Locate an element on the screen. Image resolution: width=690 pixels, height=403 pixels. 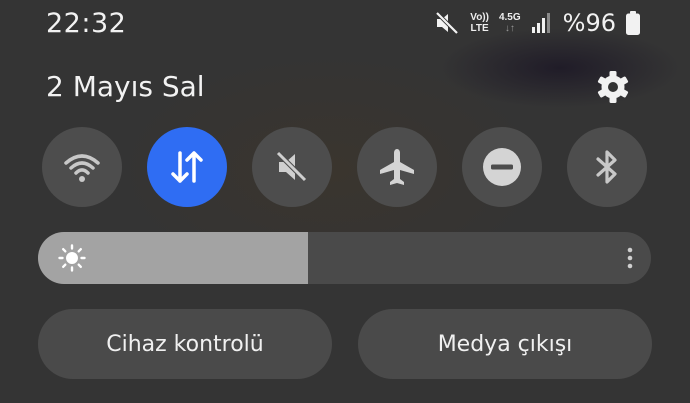
net-type-label: 4.5G is located at coordinates (509, 17).